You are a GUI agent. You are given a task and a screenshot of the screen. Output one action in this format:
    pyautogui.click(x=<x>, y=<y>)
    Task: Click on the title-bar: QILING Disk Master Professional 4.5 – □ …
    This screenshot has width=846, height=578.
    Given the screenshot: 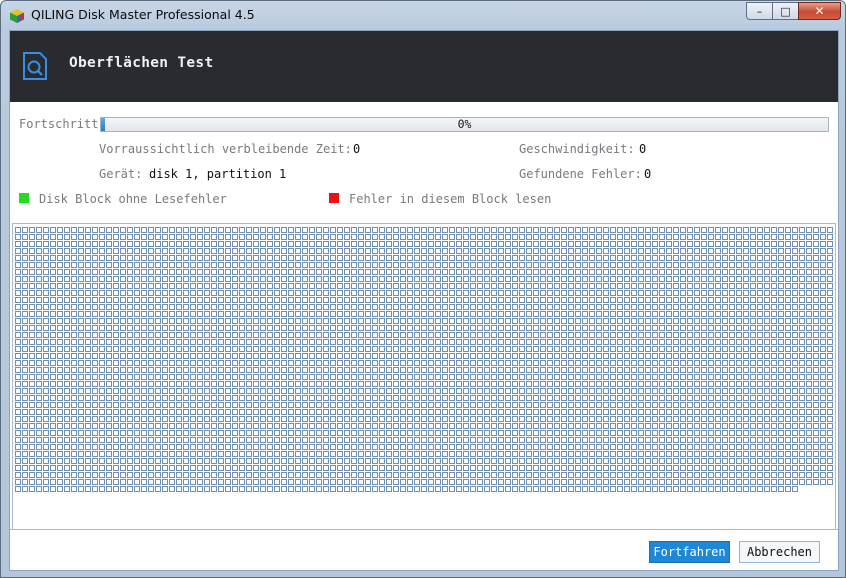 What is the action you would take?
    pyautogui.click(x=423, y=15)
    